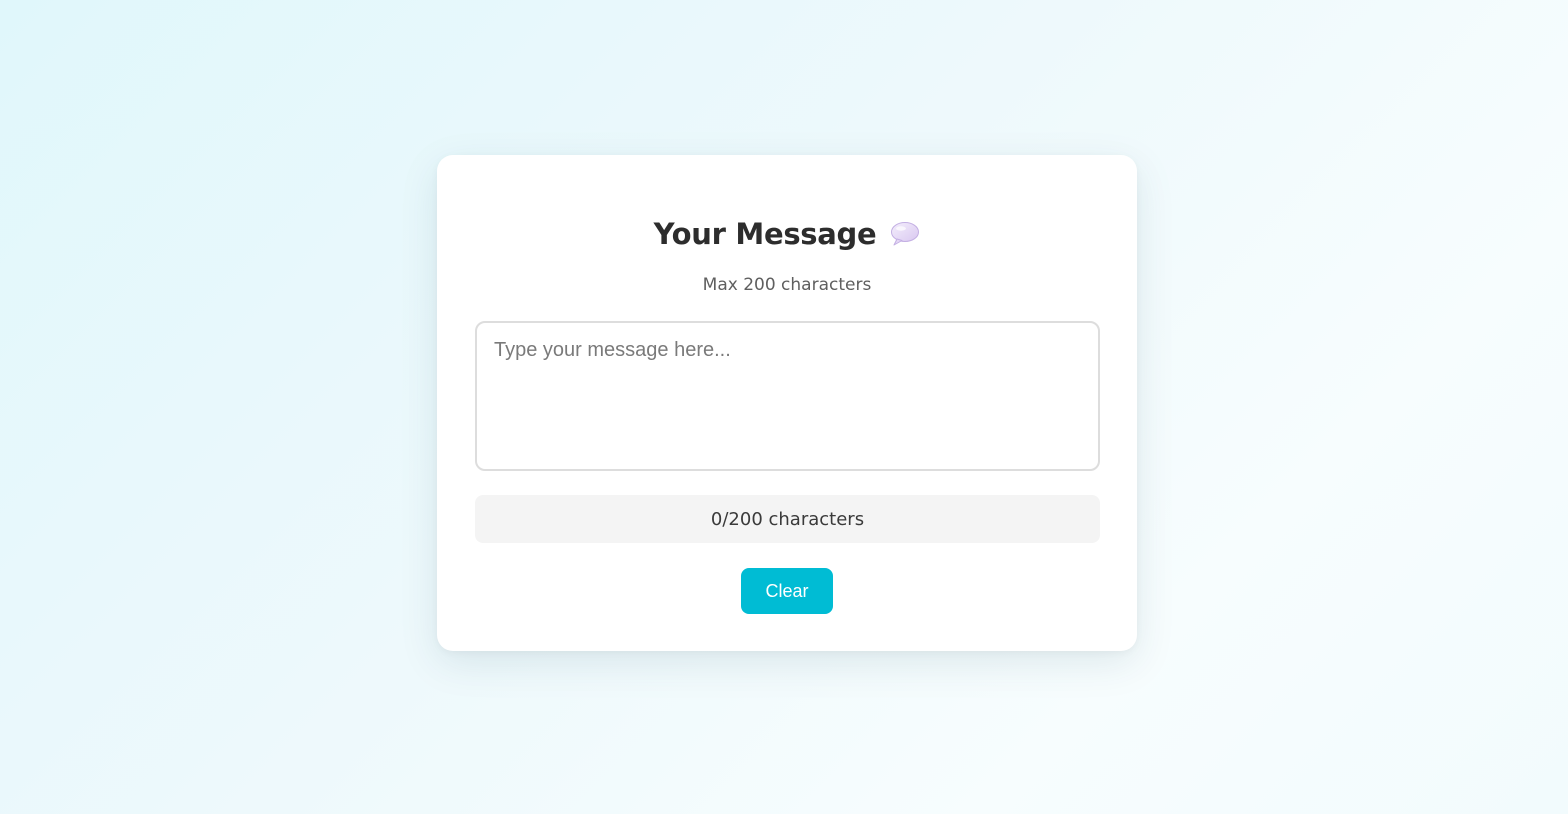 The image size is (1568, 814). I want to click on character-counter-text: 0/200 characters, so click(787, 519).